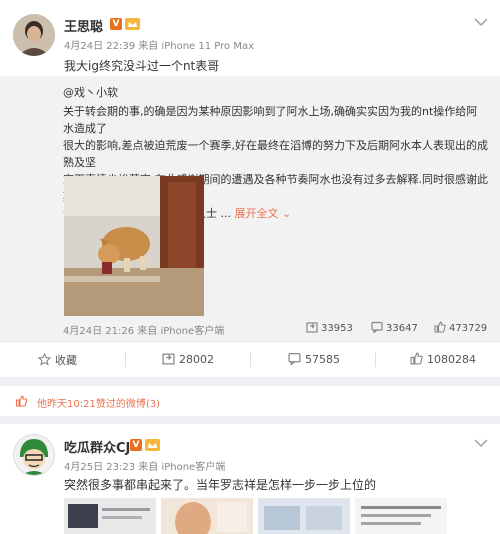 This screenshot has width=500, height=534. I want to click on star-icon, so click(44, 359).